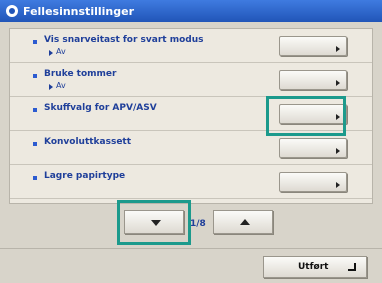 The image size is (382, 283). I want to click on enter-icon, so click(352, 267).